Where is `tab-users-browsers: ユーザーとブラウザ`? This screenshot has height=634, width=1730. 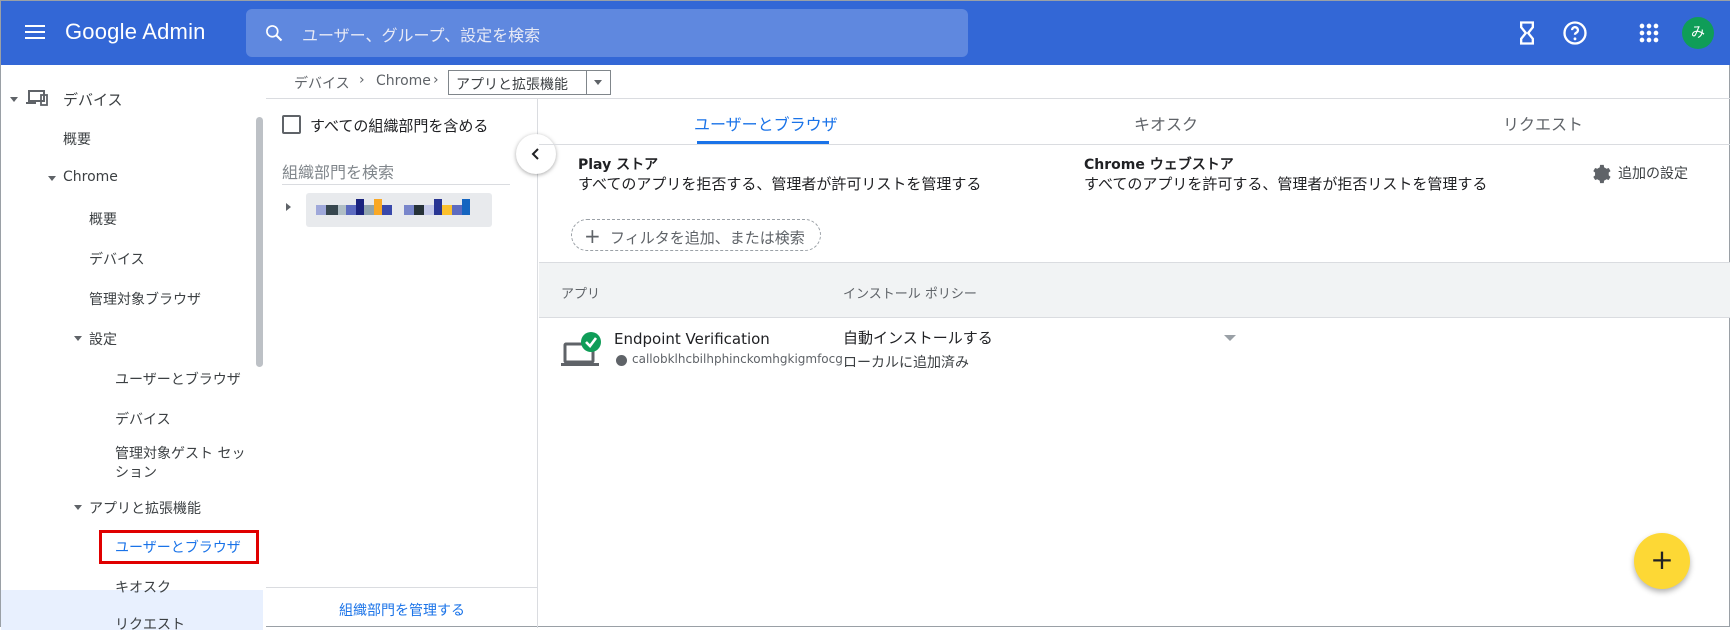
tab-users-browsers: ユーザーとブラウザ is located at coordinates (766, 123).